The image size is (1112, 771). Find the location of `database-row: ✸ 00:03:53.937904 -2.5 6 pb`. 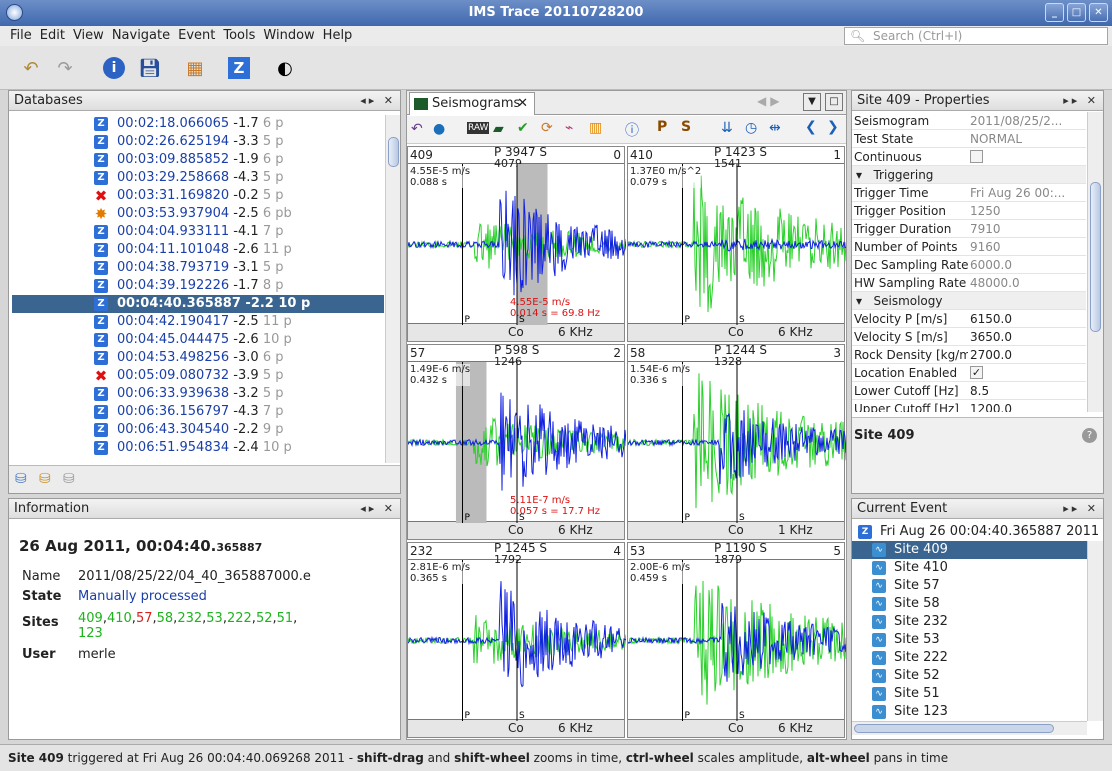

database-row: ✸ 00:03:53.937904 -2.5 6 pb is located at coordinates (198, 214).